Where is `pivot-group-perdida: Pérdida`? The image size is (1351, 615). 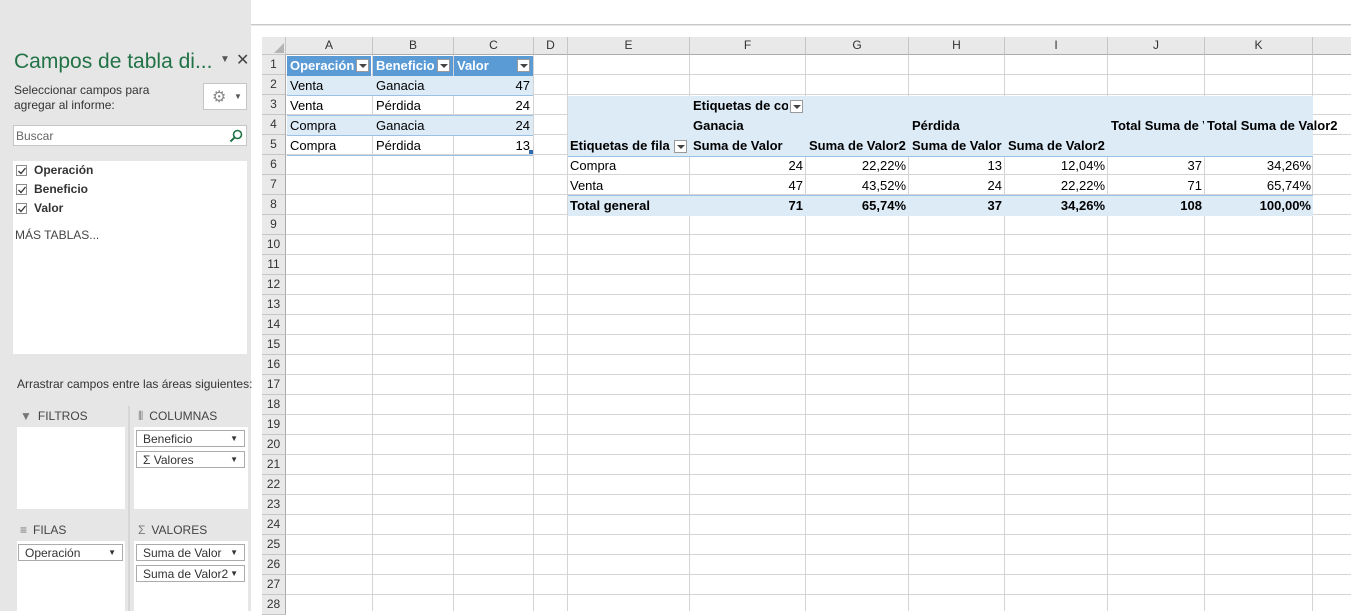 pivot-group-perdida: Pérdida is located at coordinates (957, 126).